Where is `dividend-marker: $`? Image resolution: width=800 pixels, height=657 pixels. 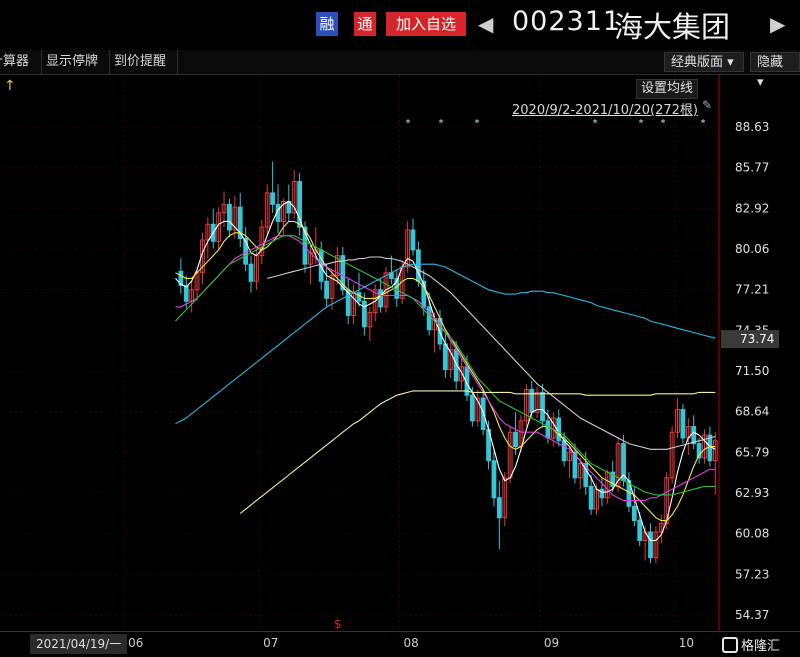
dividend-marker: $ is located at coordinates (338, 624).